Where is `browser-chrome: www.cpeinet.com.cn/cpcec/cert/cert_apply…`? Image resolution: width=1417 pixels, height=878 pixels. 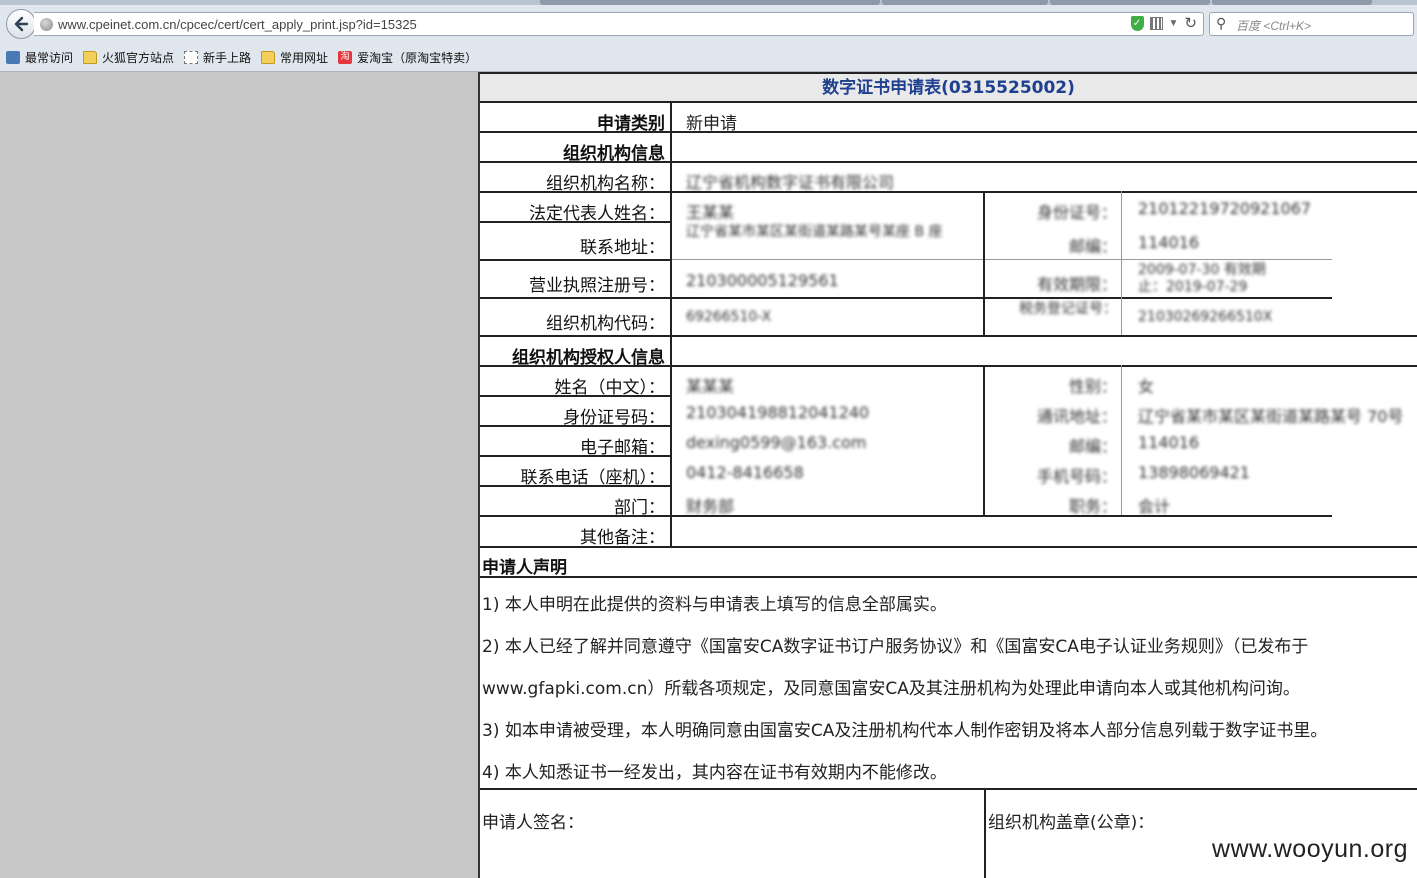 browser-chrome: www.cpeinet.com.cn/cpcec/cert/cert_apply… is located at coordinates (708, 36).